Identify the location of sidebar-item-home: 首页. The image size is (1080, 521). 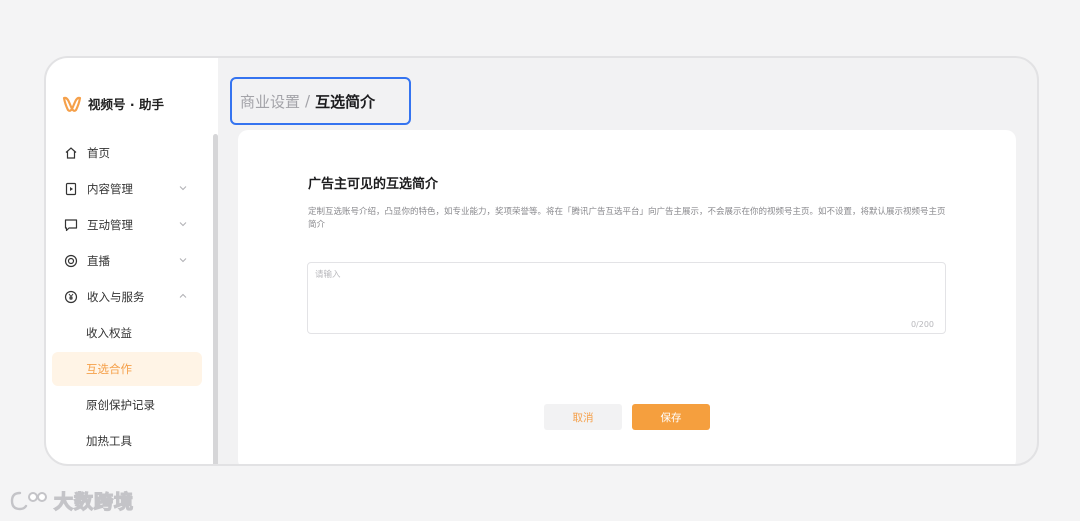
(127, 153).